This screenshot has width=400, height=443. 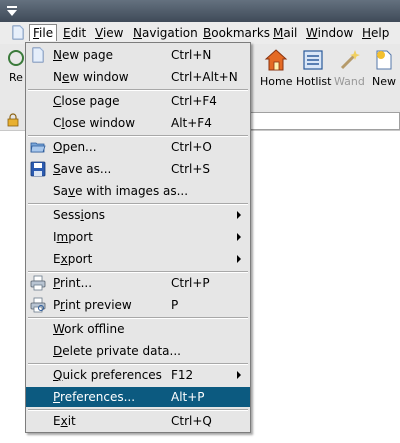 What do you see at coordinates (349, 81) in the screenshot?
I see `wand-label: Wand` at bounding box center [349, 81].